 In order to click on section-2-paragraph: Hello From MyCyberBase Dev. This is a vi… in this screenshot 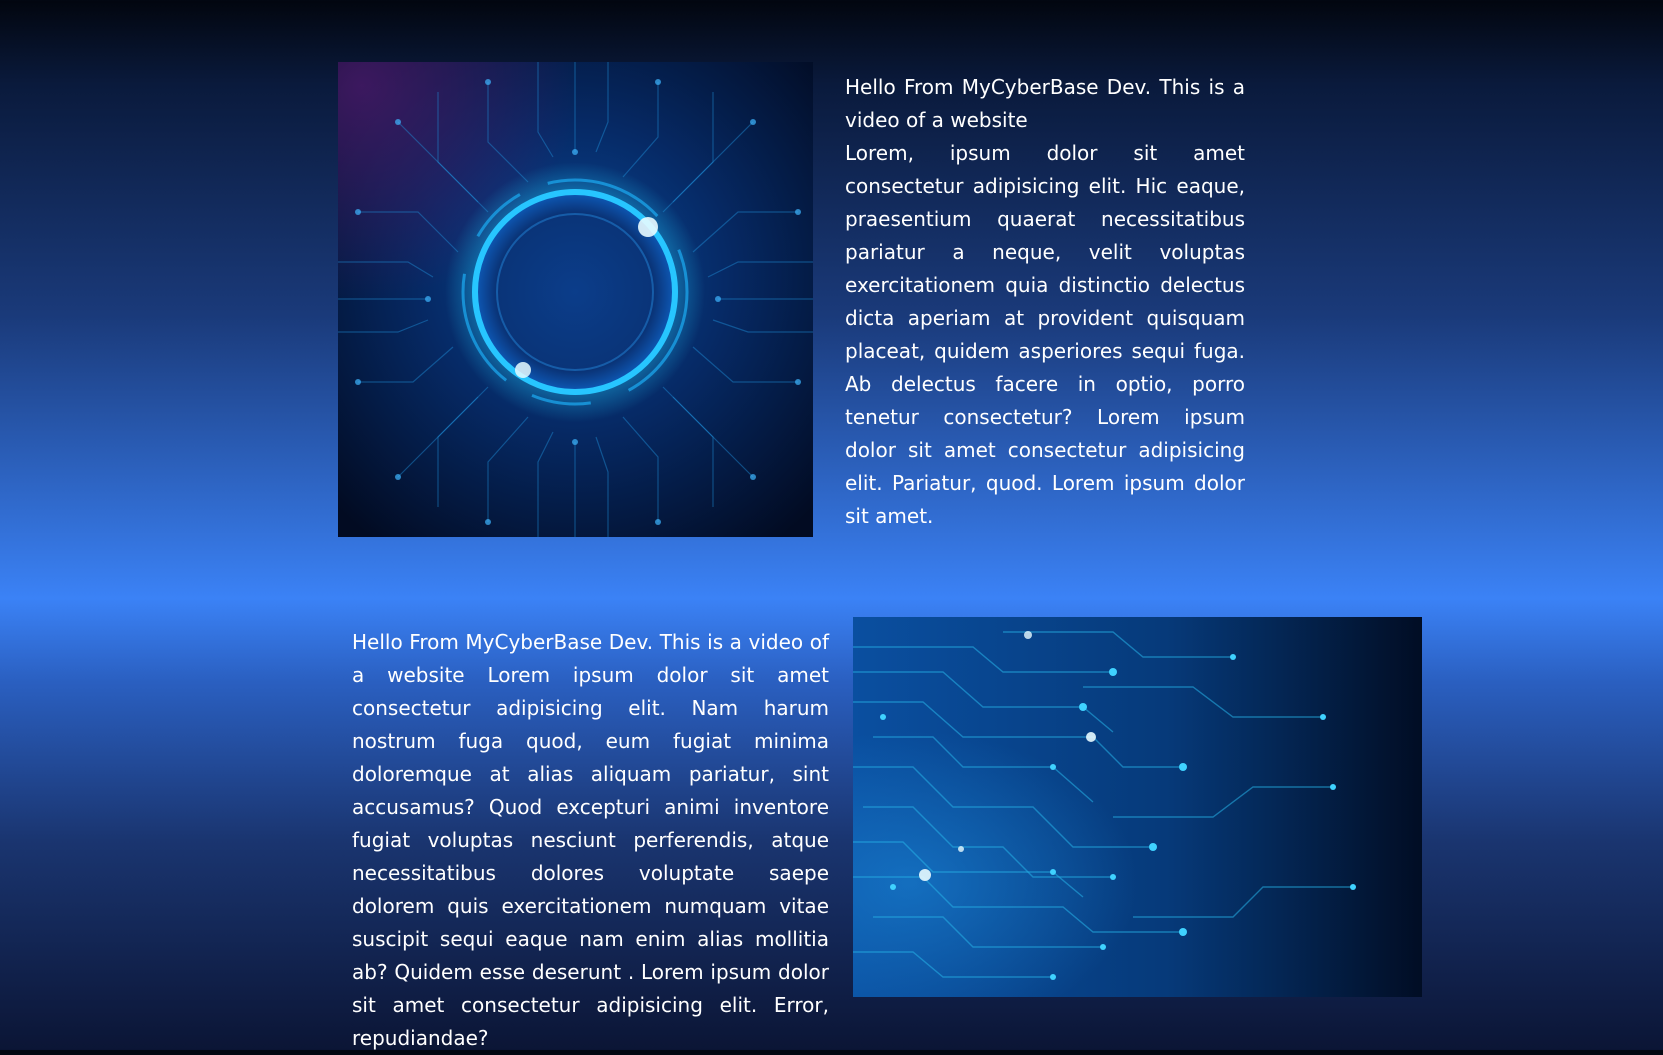, I will do `click(590, 840)`.